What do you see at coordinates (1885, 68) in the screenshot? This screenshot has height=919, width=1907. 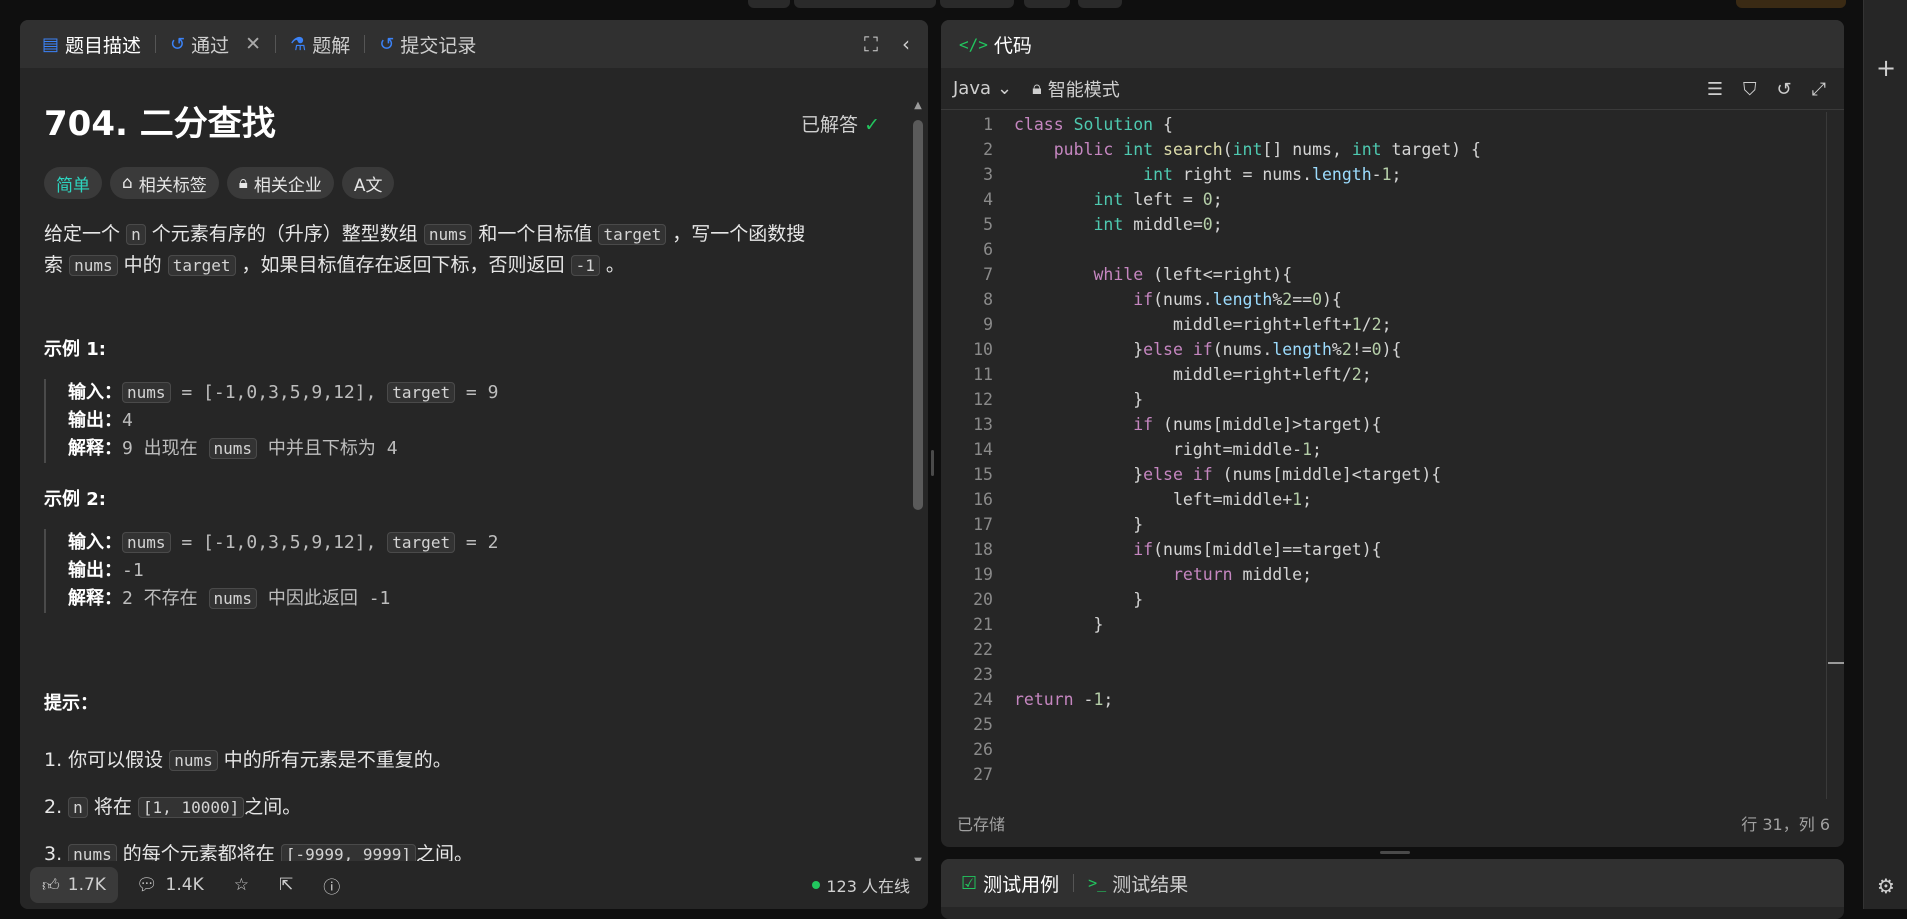 I see `plus-icon: +` at bounding box center [1885, 68].